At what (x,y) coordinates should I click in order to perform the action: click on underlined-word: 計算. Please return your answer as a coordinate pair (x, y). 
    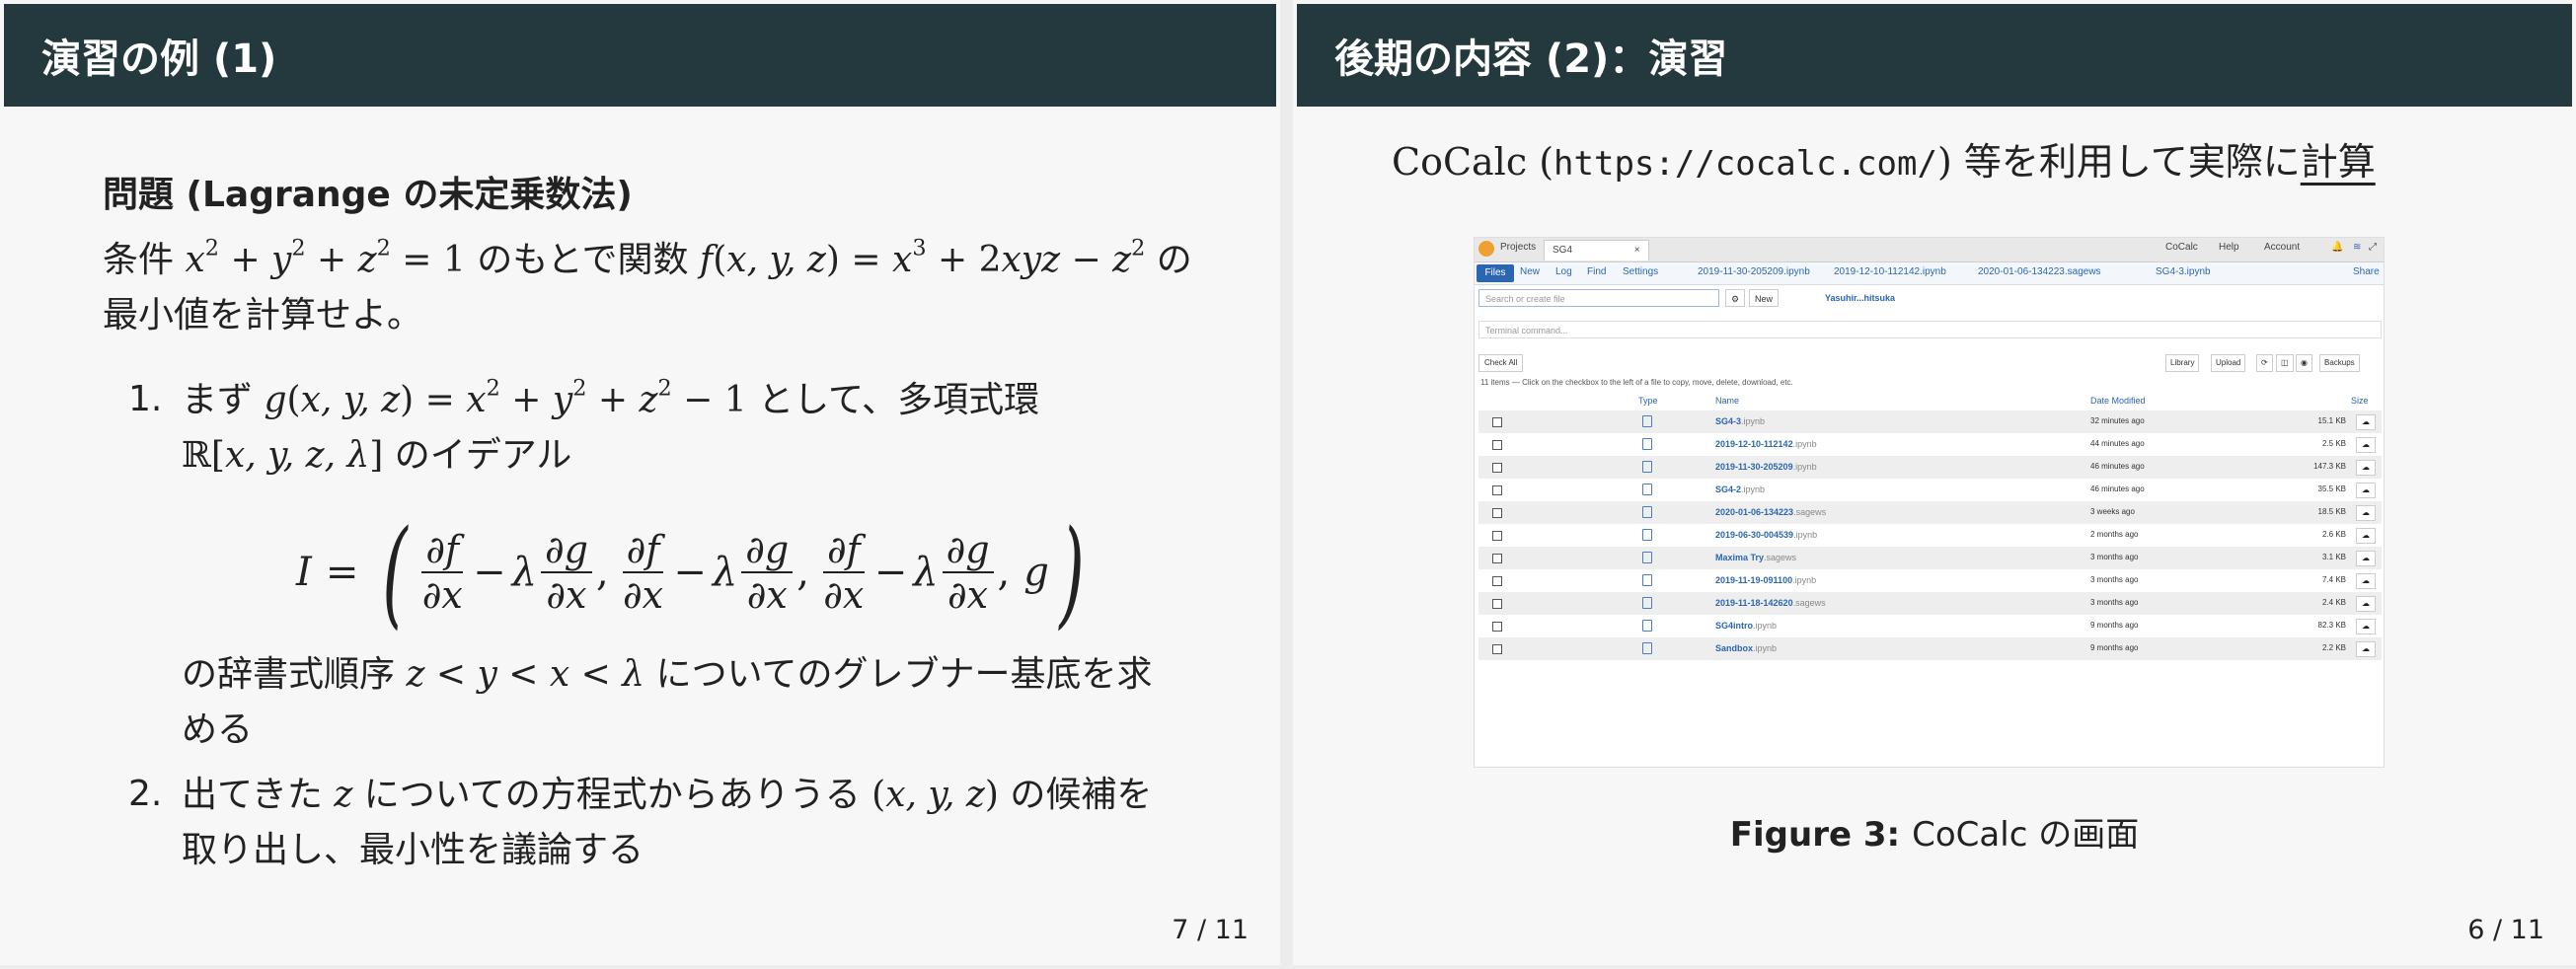
    Looking at the image, I should click on (2338, 162).